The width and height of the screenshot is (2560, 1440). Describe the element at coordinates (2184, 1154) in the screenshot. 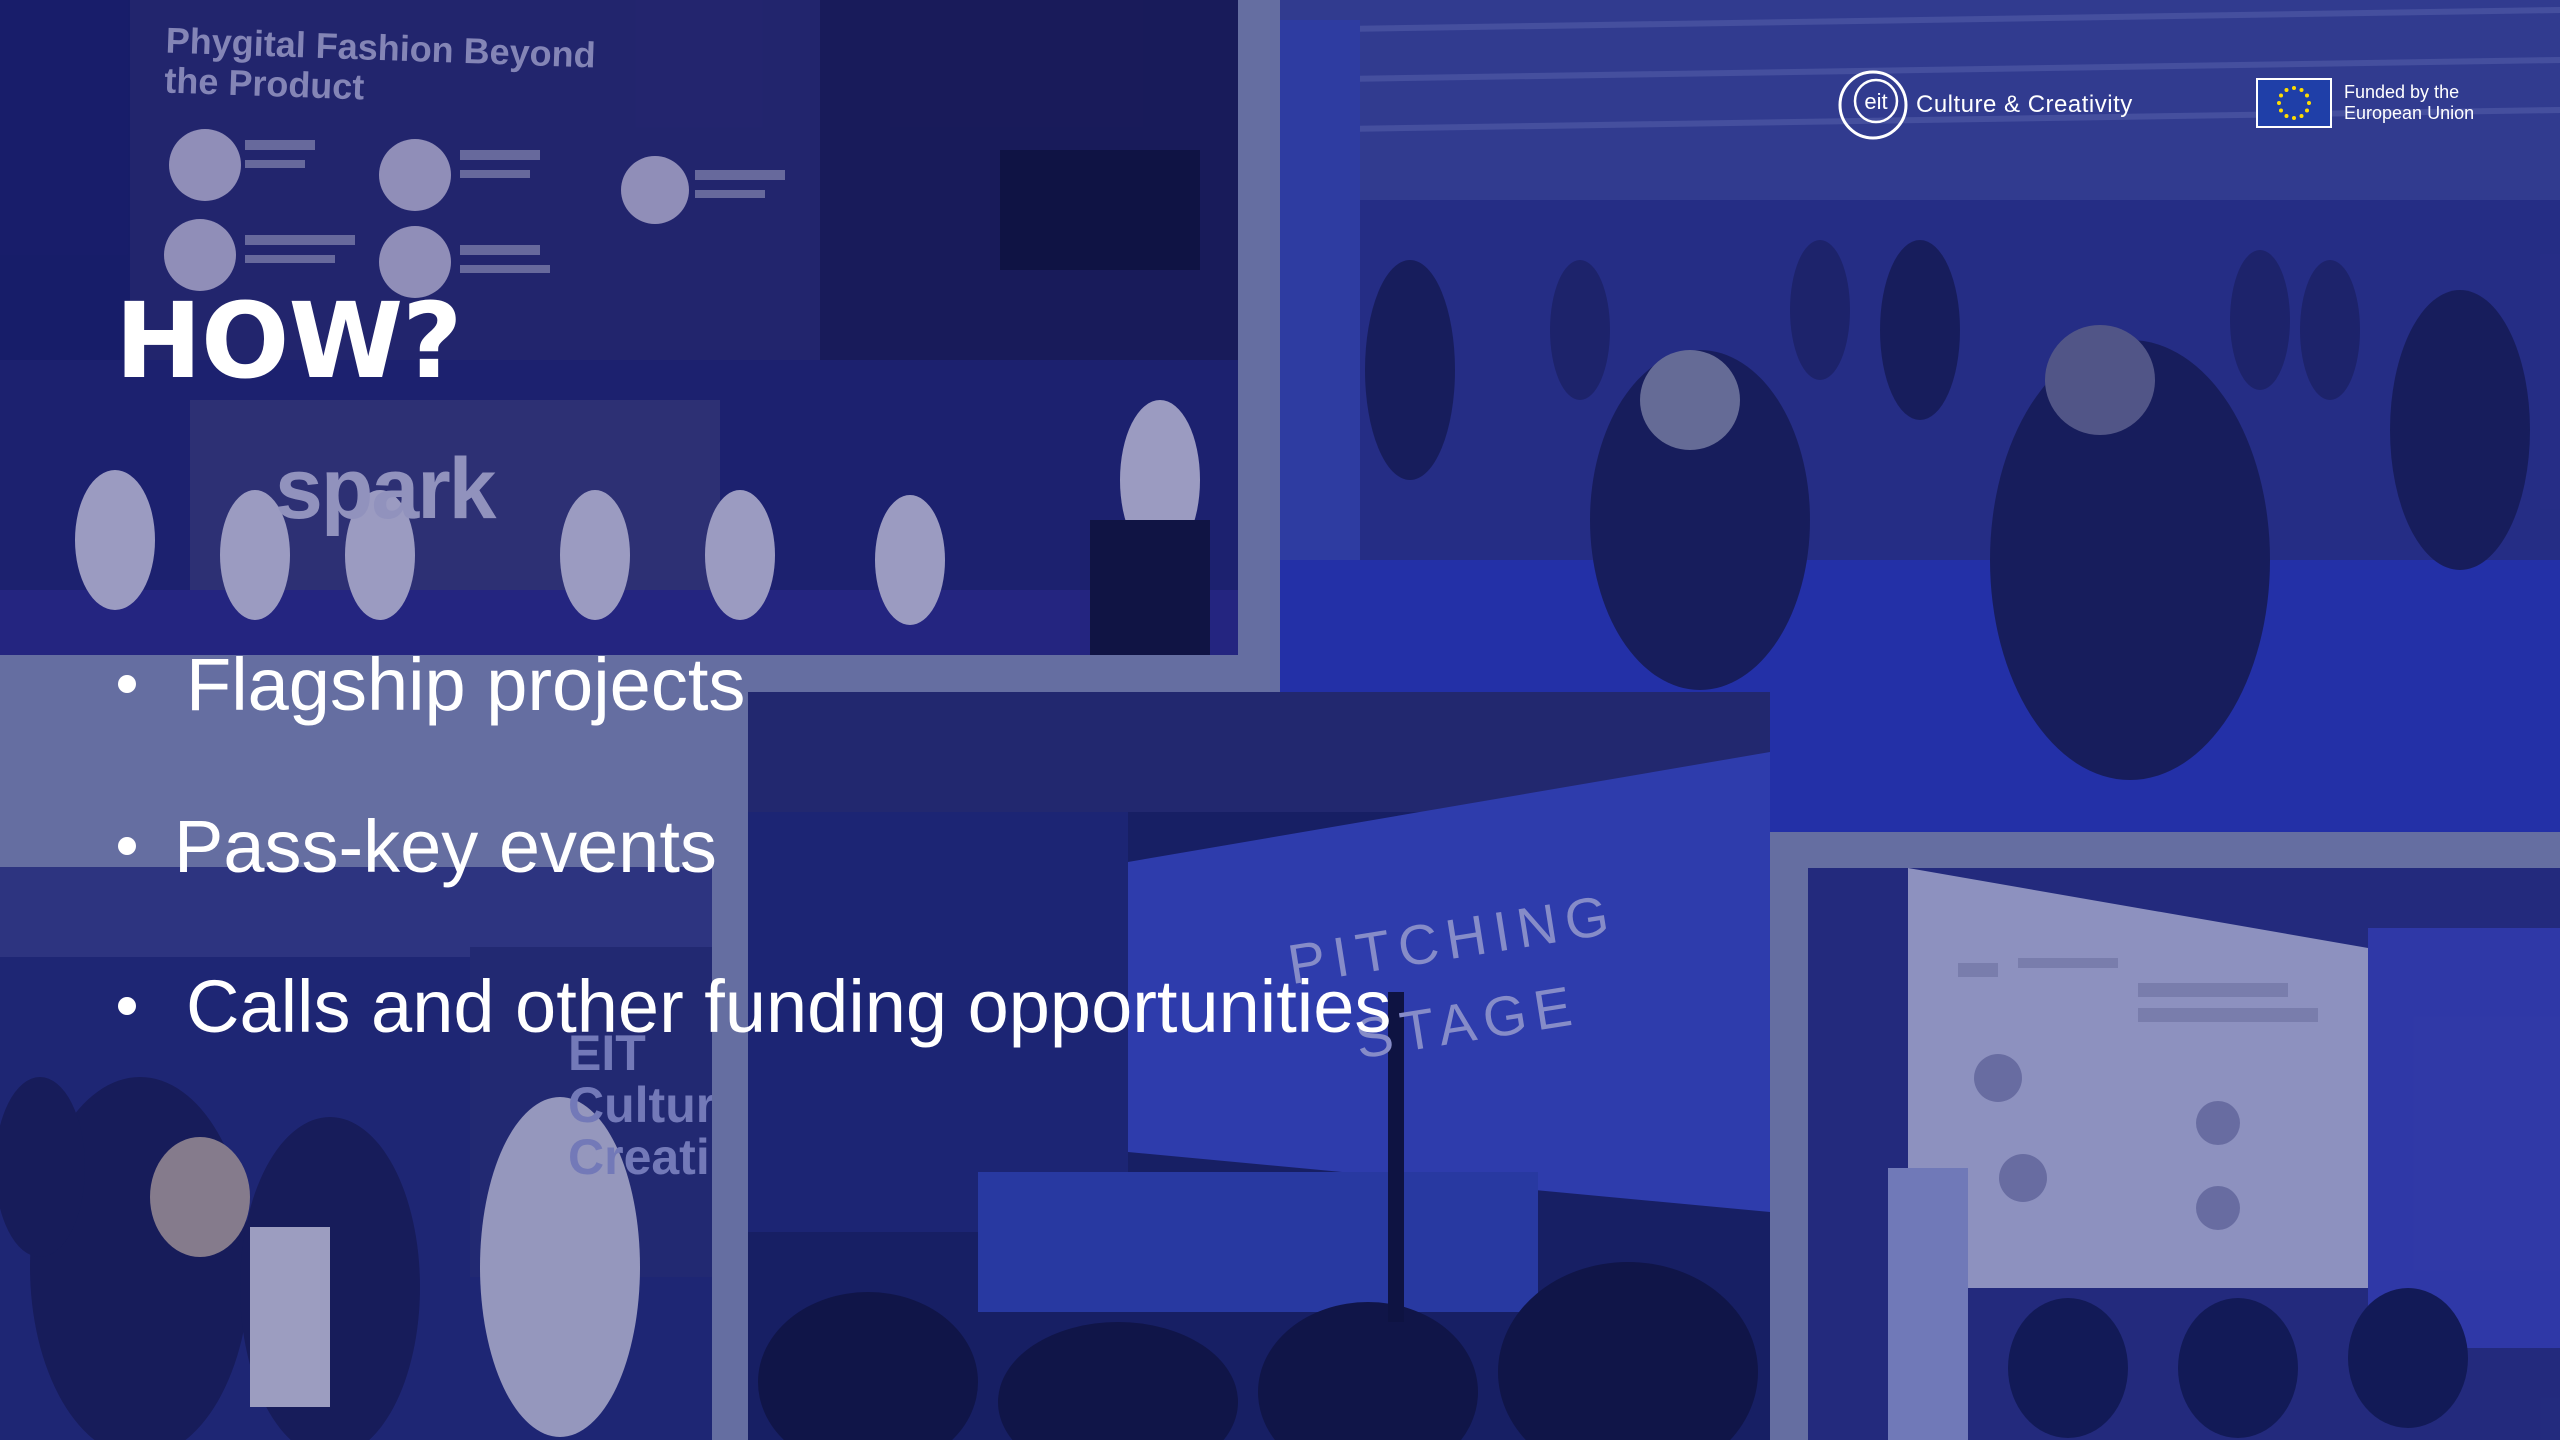

I see `photo-conference-session` at that location.